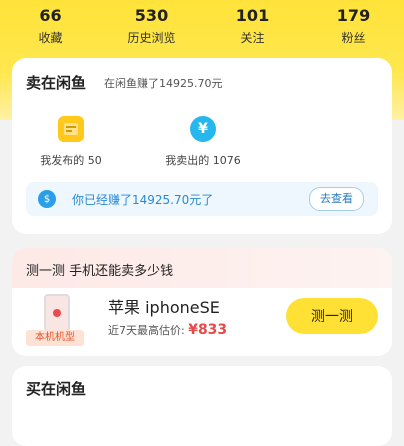 The image size is (404, 446). Describe the element at coordinates (336, 199) in the screenshot. I see `view-earnings-button: 去查看` at that location.